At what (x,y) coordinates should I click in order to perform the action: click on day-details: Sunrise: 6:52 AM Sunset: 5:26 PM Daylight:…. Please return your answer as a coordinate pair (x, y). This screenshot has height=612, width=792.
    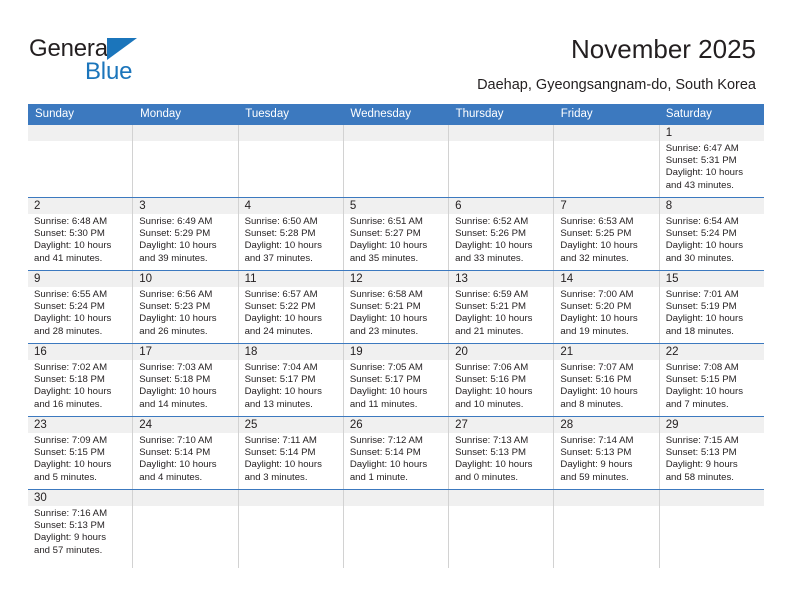
    Looking at the image, I should click on (501, 240).